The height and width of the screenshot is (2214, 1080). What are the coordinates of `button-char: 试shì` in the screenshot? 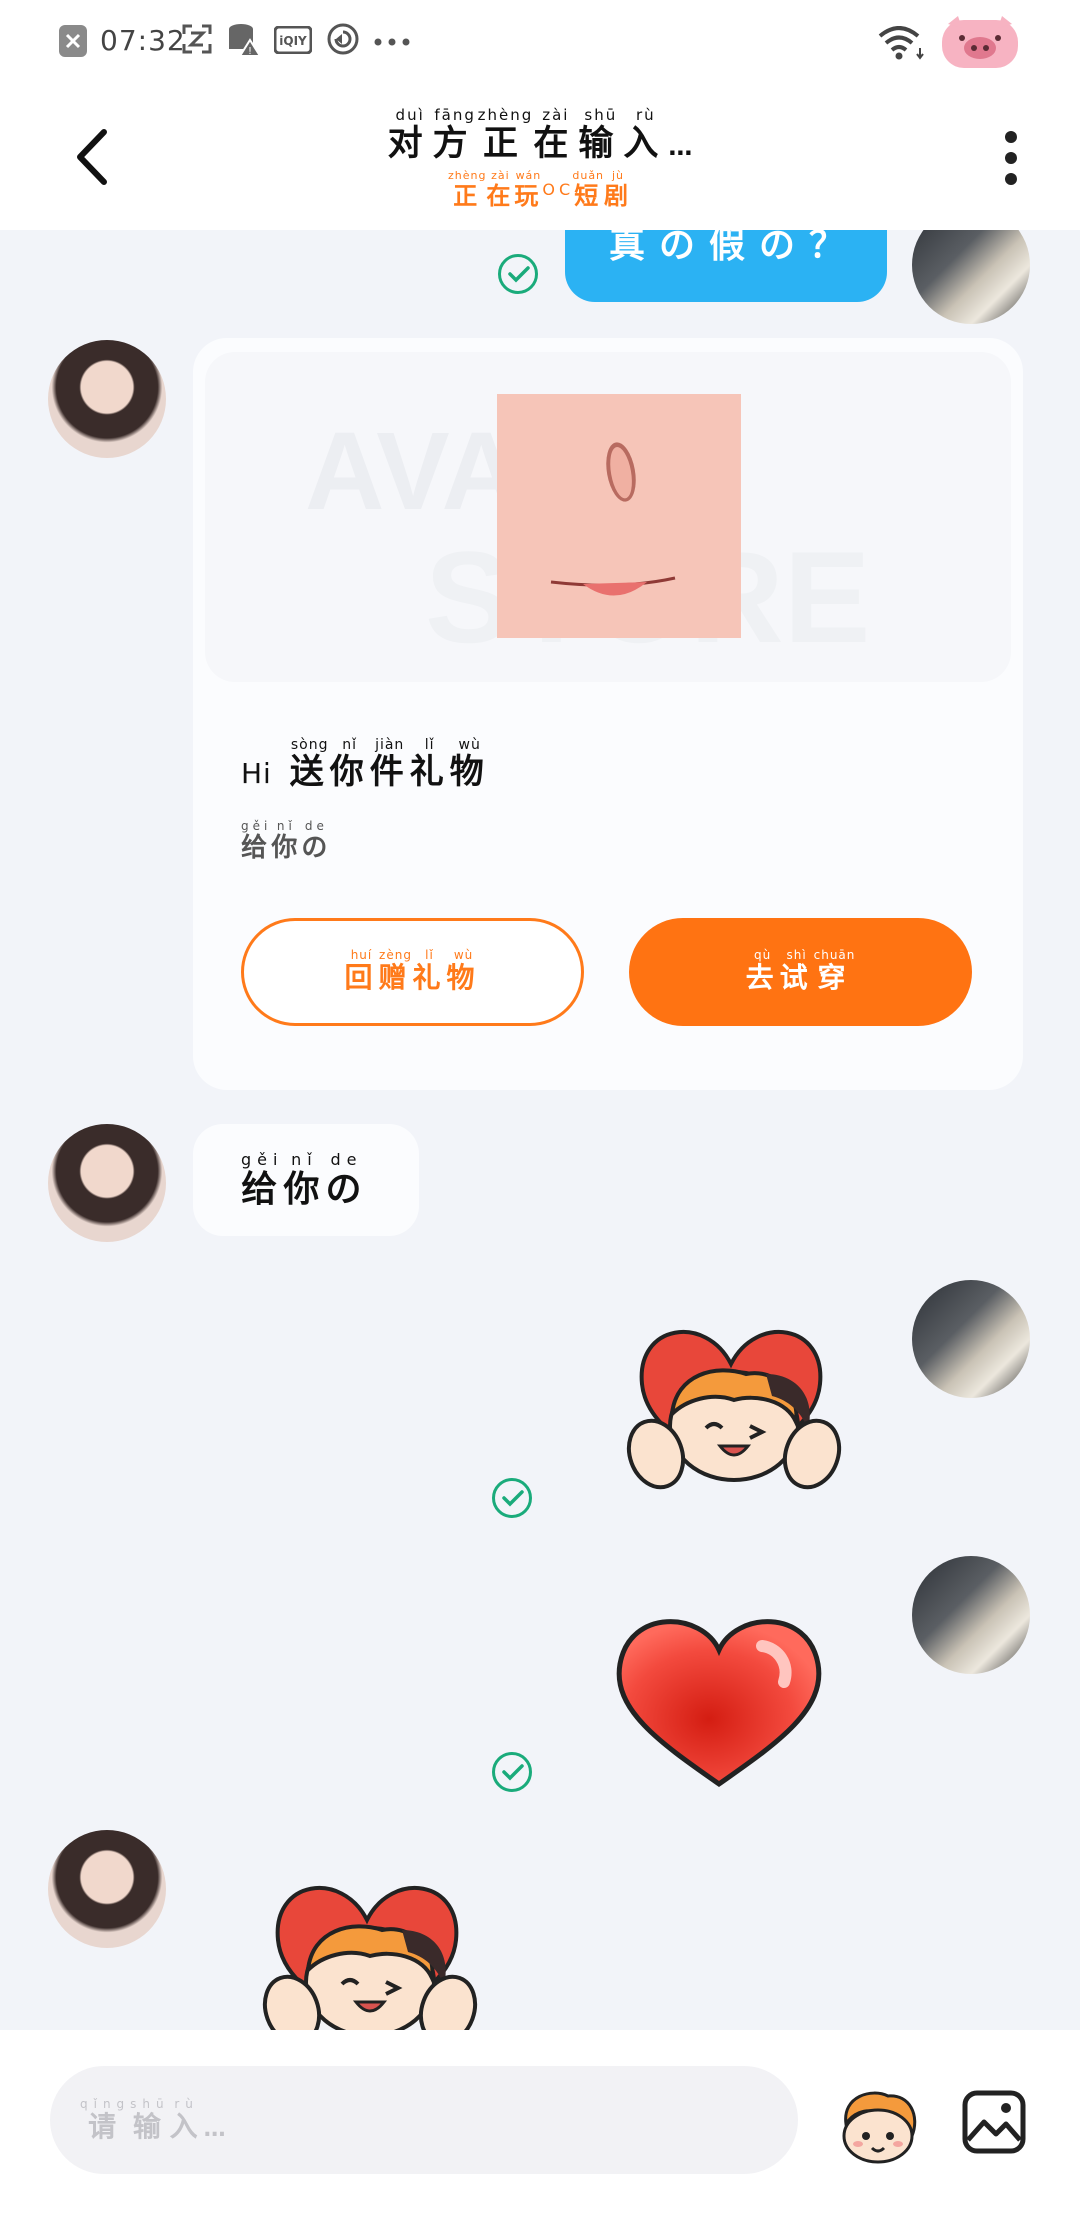 It's located at (796, 970).